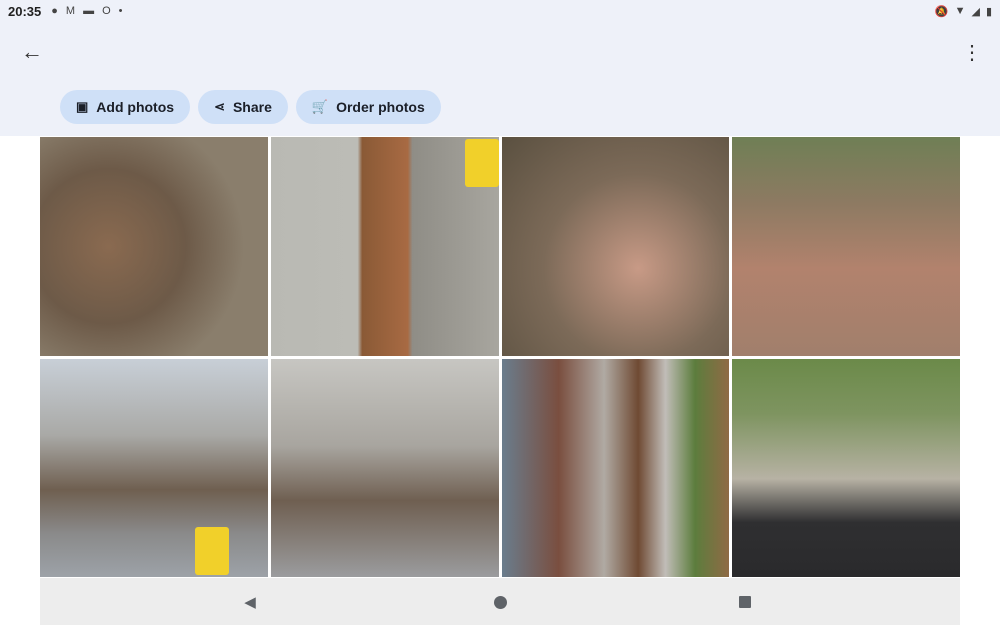 The image size is (1000, 625). What do you see at coordinates (972, 52) in the screenshot?
I see `more-vert-icon: ⋮` at bounding box center [972, 52].